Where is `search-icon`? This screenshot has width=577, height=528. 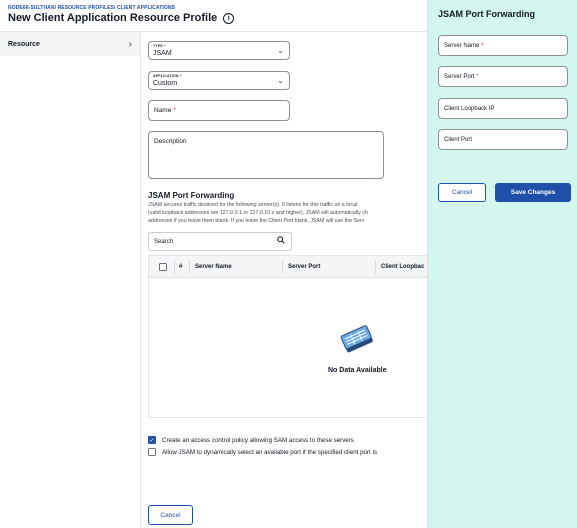
search-icon is located at coordinates (281, 241).